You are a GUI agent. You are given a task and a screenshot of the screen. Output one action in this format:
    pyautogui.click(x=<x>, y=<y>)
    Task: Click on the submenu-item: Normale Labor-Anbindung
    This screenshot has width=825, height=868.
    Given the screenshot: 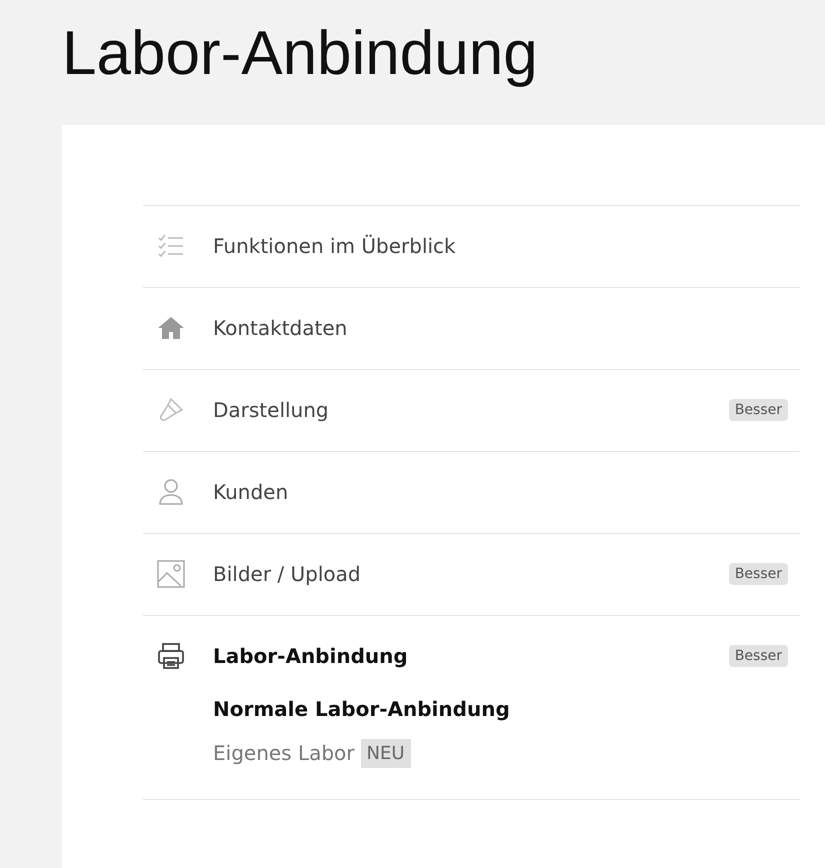 What is the action you would take?
    pyautogui.click(x=361, y=709)
    